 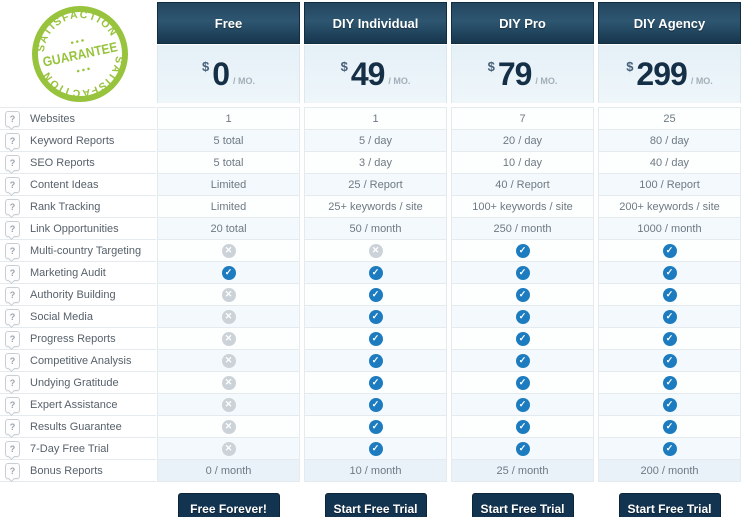 What do you see at coordinates (669, 207) in the screenshot?
I see `feature-value-cell: 200+ keywords / site` at bounding box center [669, 207].